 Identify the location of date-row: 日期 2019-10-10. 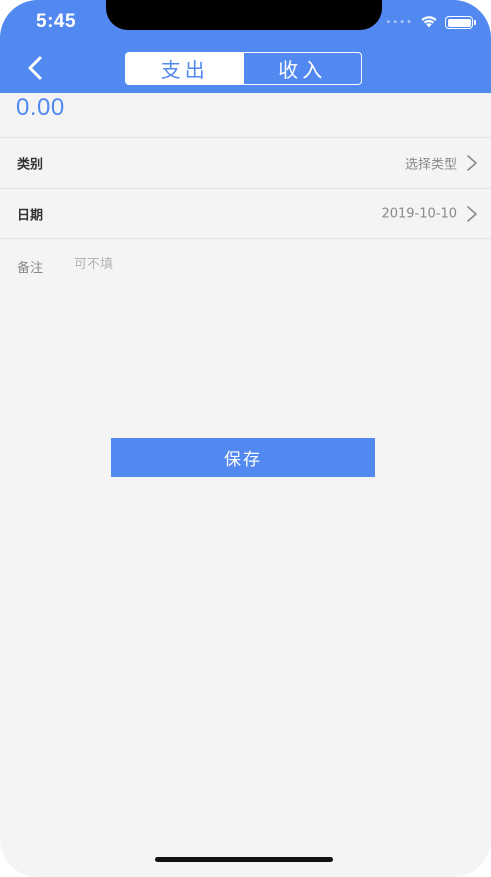
(245, 214).